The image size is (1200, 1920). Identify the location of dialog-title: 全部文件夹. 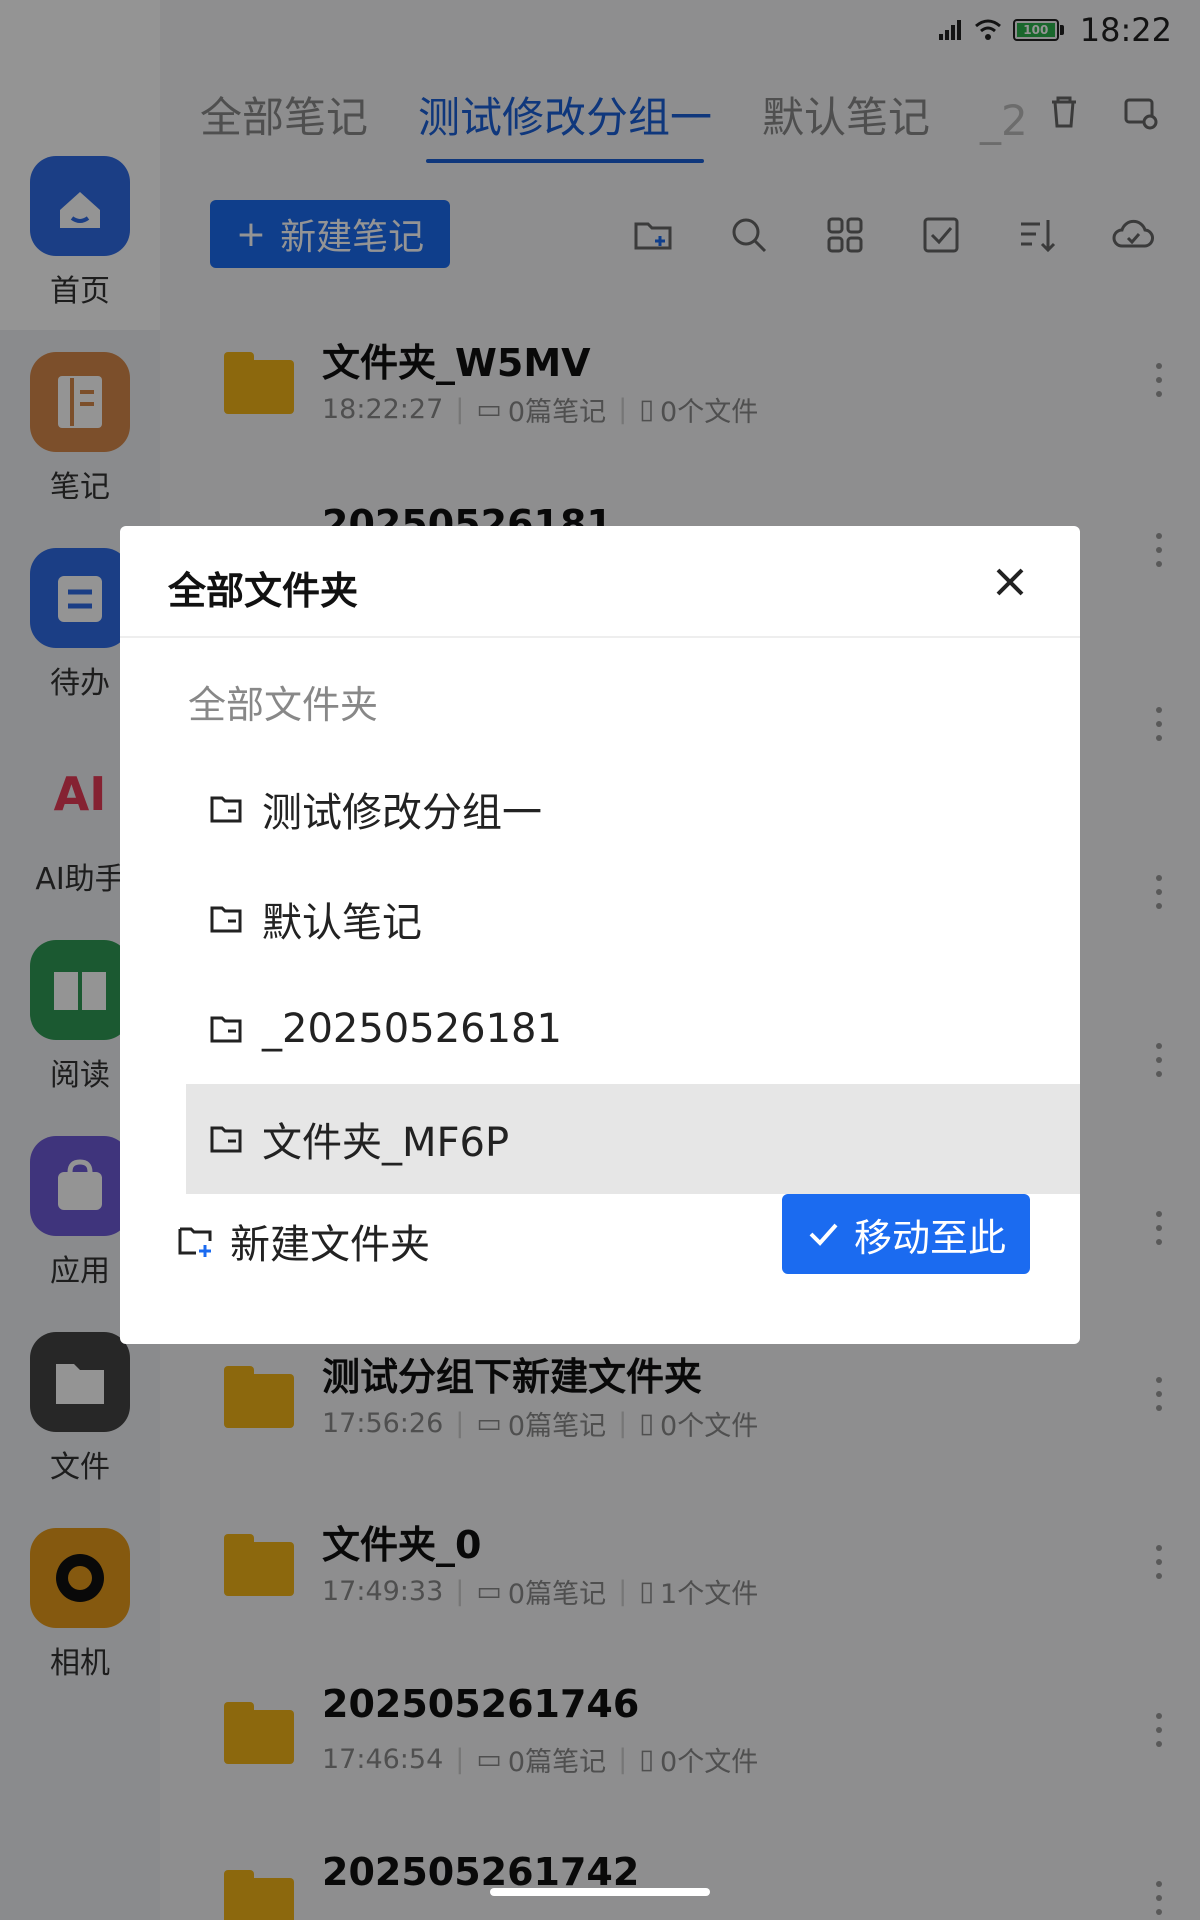
(263, 591).